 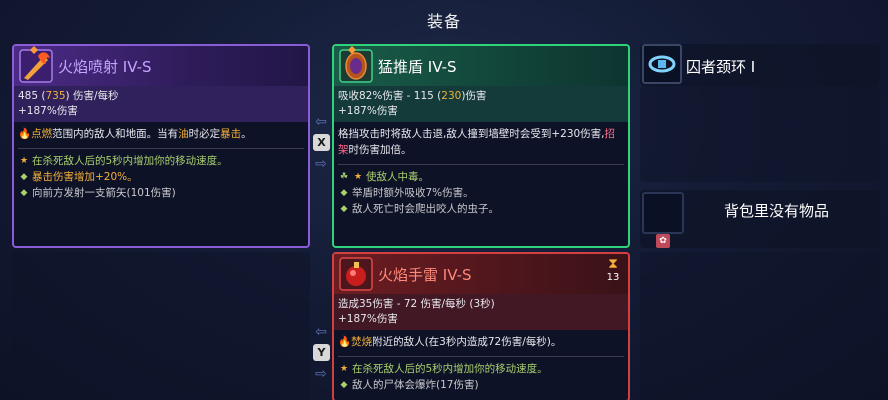 What do you see at coordinates (760, 326) in the screenshot?
I see `right-empty-panel` at bounding box center [760, 326].